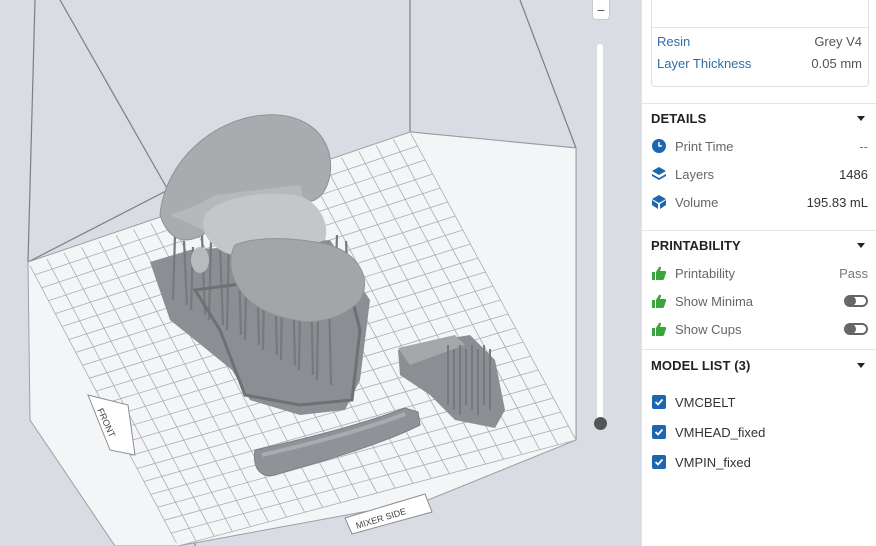 The width and height of the screenshot is (876, 546). I want to click on show-cups-row: Show Cups, so click(759, 329).